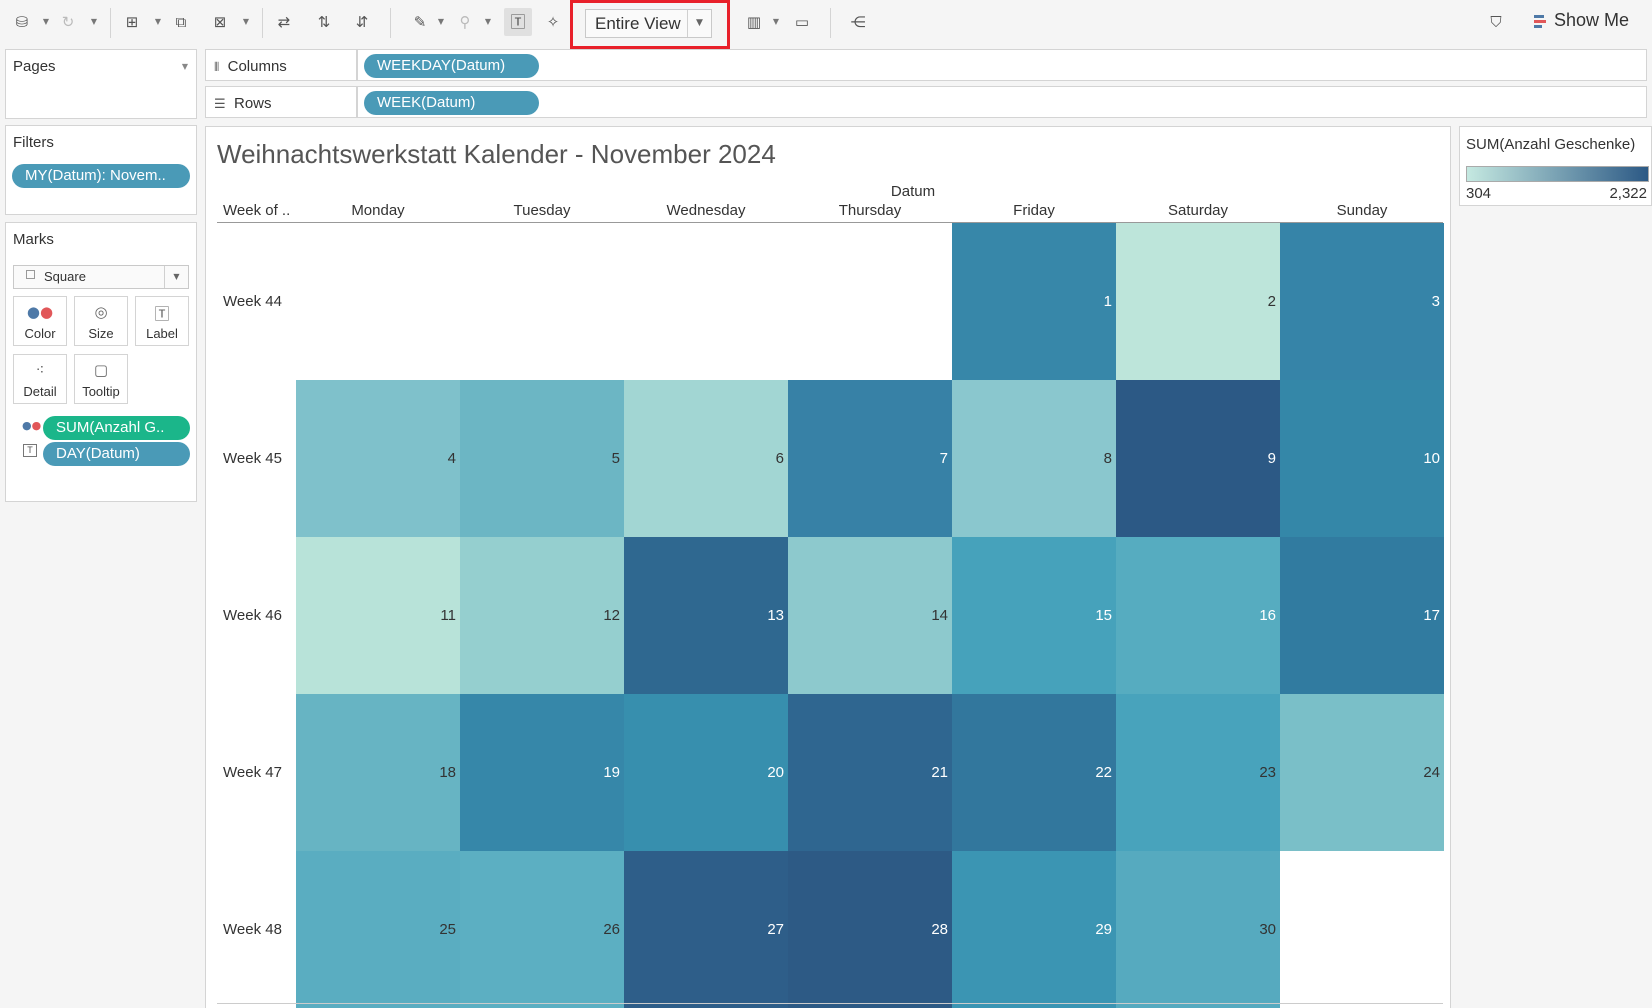  Describe the element at coordinates (858, 22) in the screenshot. I see `share-icon: ⋲` at that location.